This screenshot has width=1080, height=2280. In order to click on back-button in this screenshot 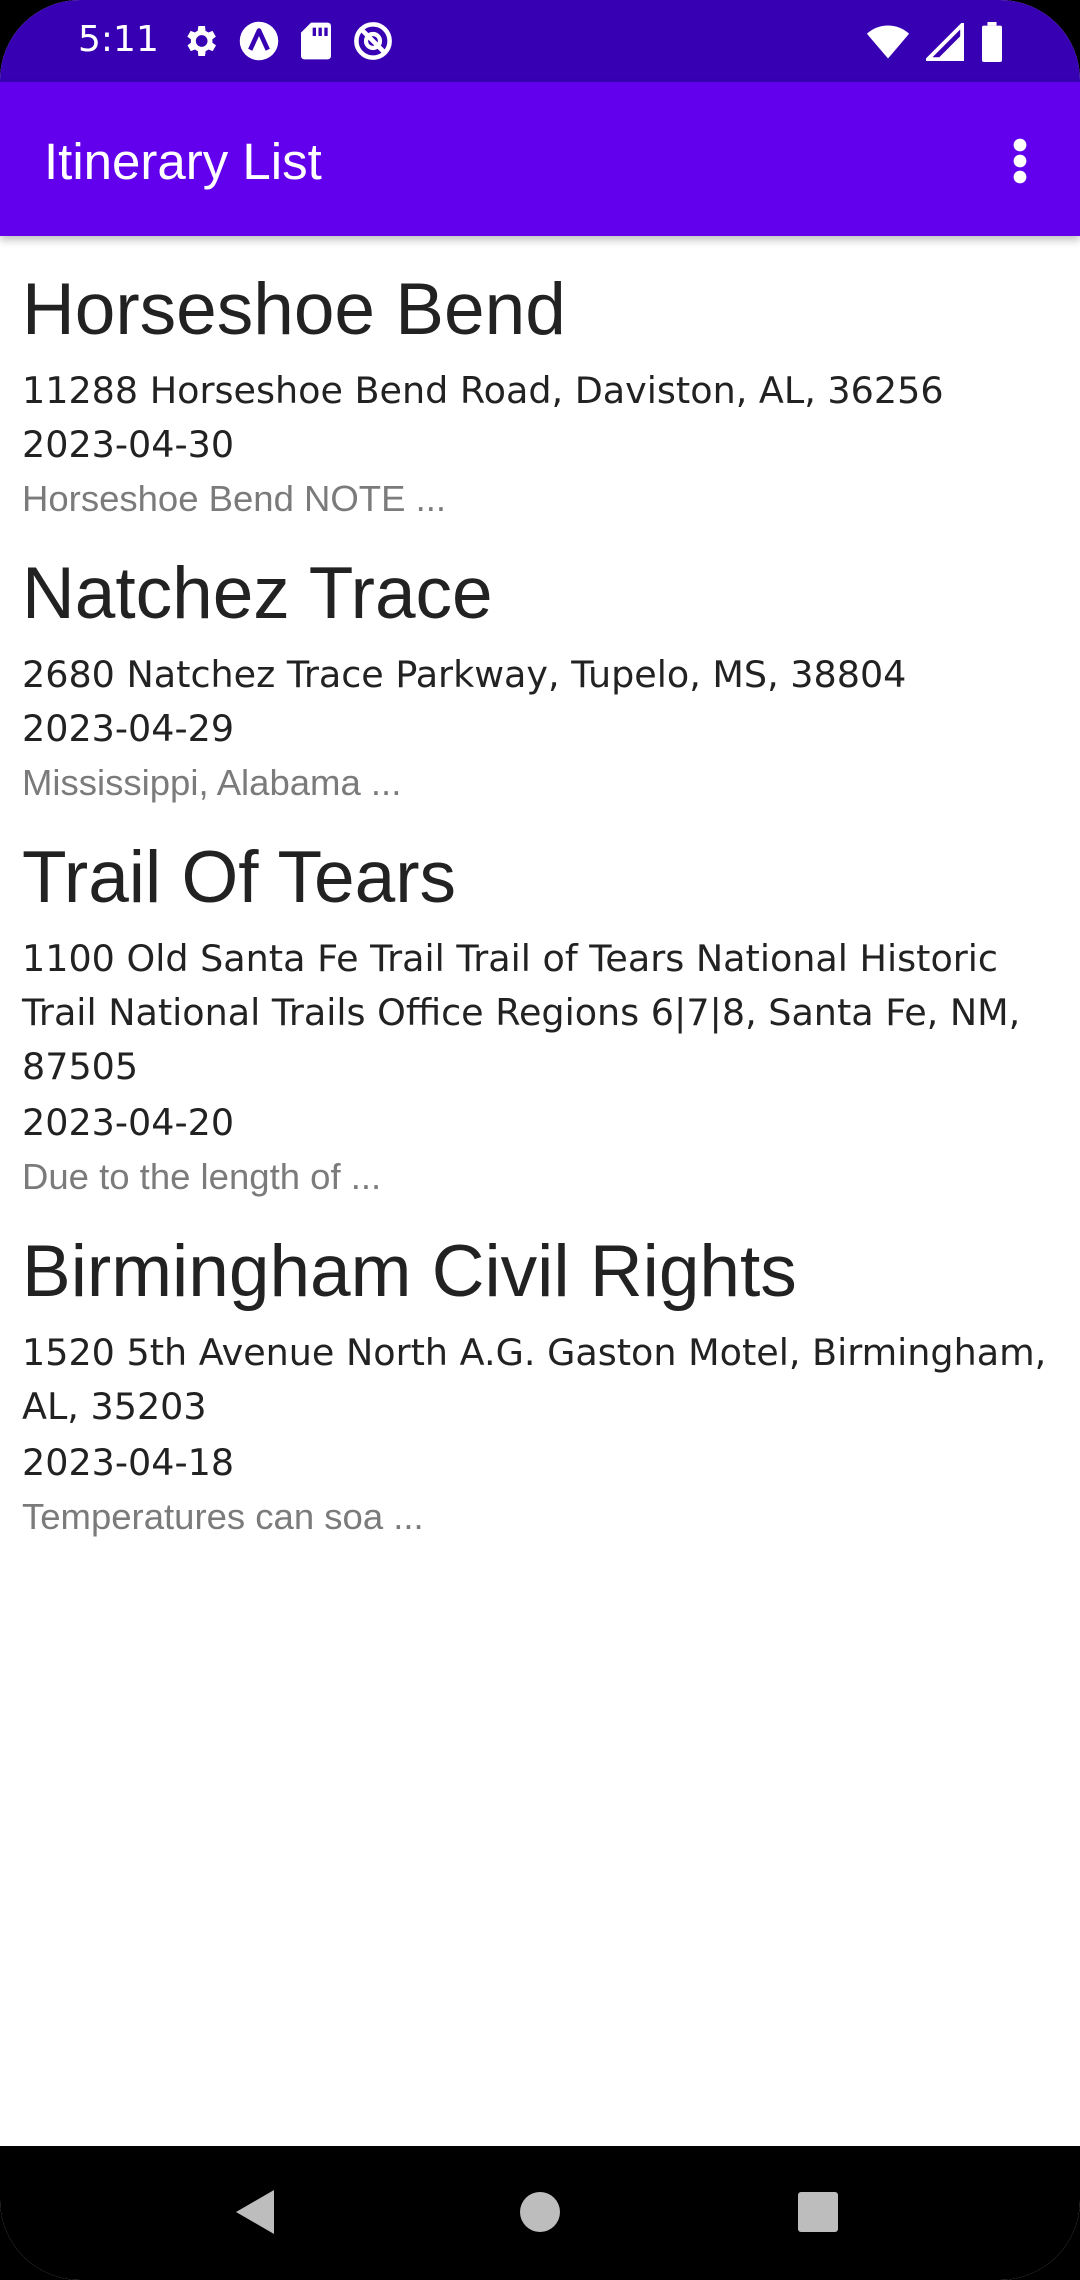, I will do `click(258, 2212)`.